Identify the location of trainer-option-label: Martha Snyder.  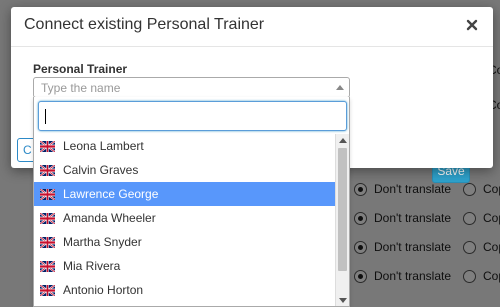
(102, 242).